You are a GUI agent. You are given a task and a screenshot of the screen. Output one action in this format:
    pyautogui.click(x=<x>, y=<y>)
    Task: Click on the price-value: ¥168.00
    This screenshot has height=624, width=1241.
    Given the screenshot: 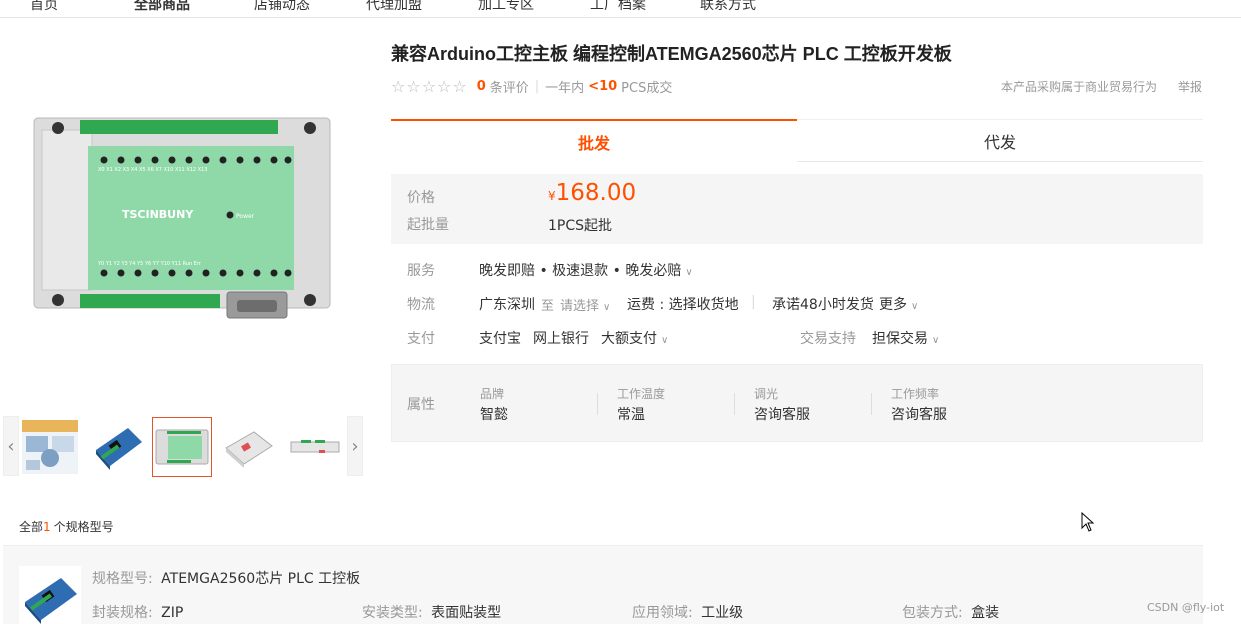 What is the action you would take?
    pyautogui.click(x=592, y=193)
    